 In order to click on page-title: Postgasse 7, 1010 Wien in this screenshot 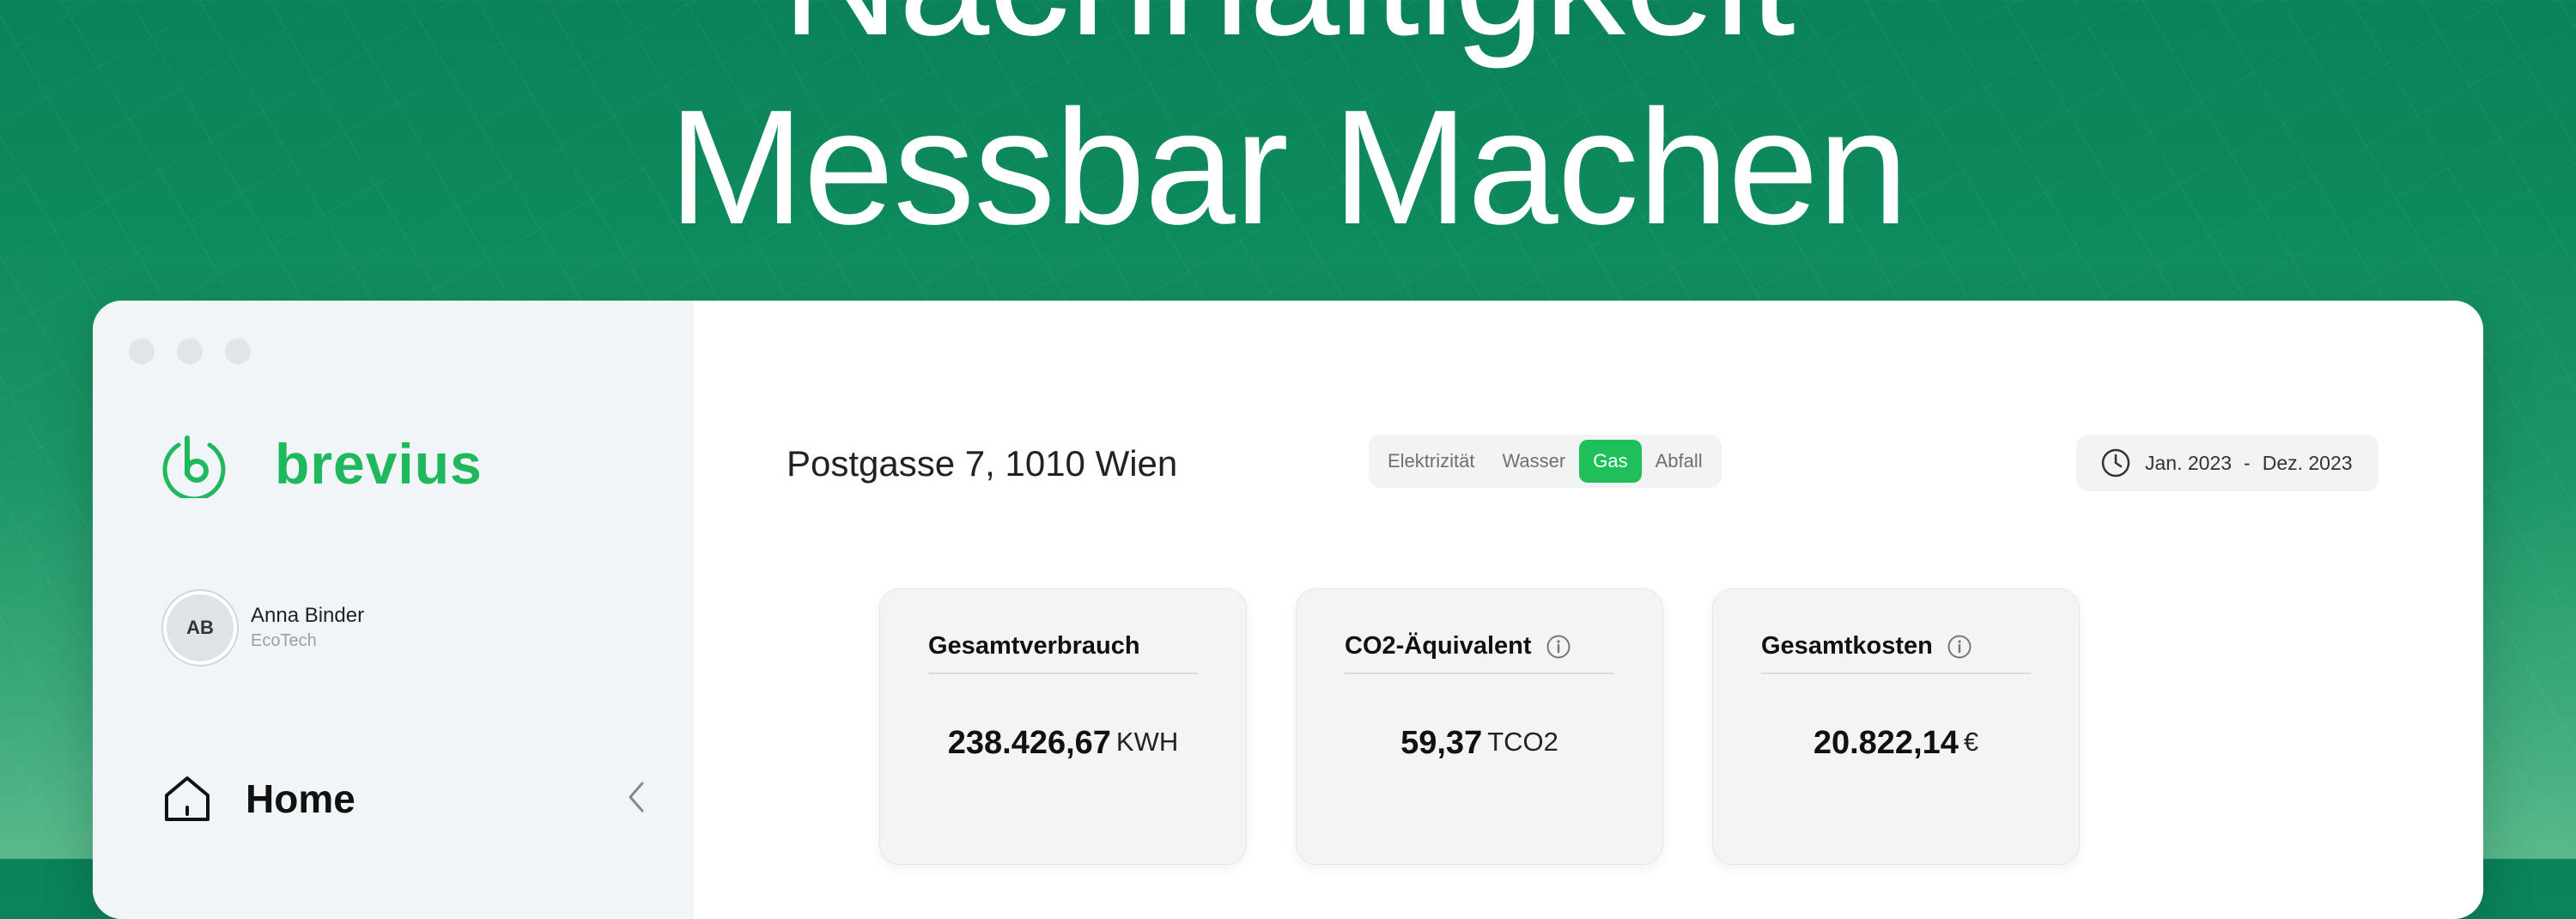, I will do `click(983, 463)`.